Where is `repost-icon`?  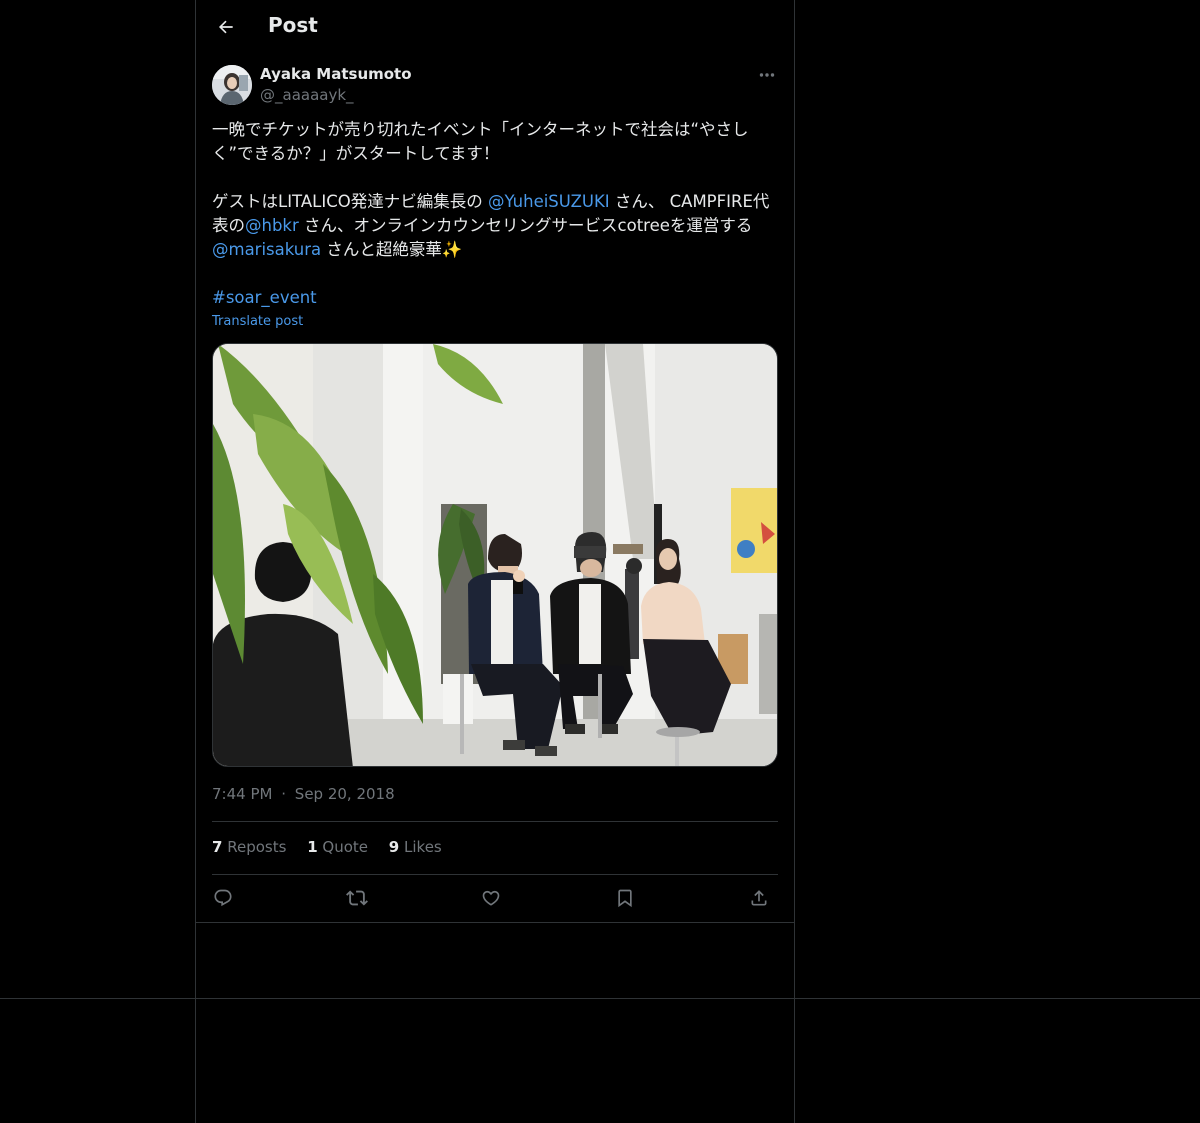 repost-icon is located at coordinates (357, 898).